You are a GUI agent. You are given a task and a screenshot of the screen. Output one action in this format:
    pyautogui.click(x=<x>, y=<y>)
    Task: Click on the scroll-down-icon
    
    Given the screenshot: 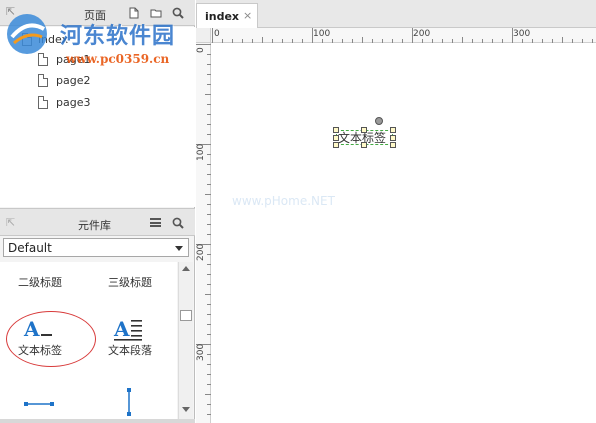 What is the action you would take?
    pyautogui.click(x=186, y=409)
    